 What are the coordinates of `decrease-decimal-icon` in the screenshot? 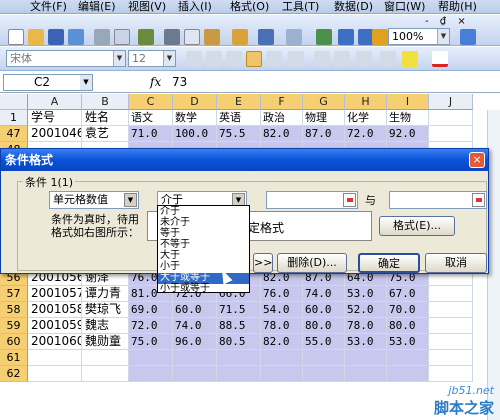 It's located at (342, 59).